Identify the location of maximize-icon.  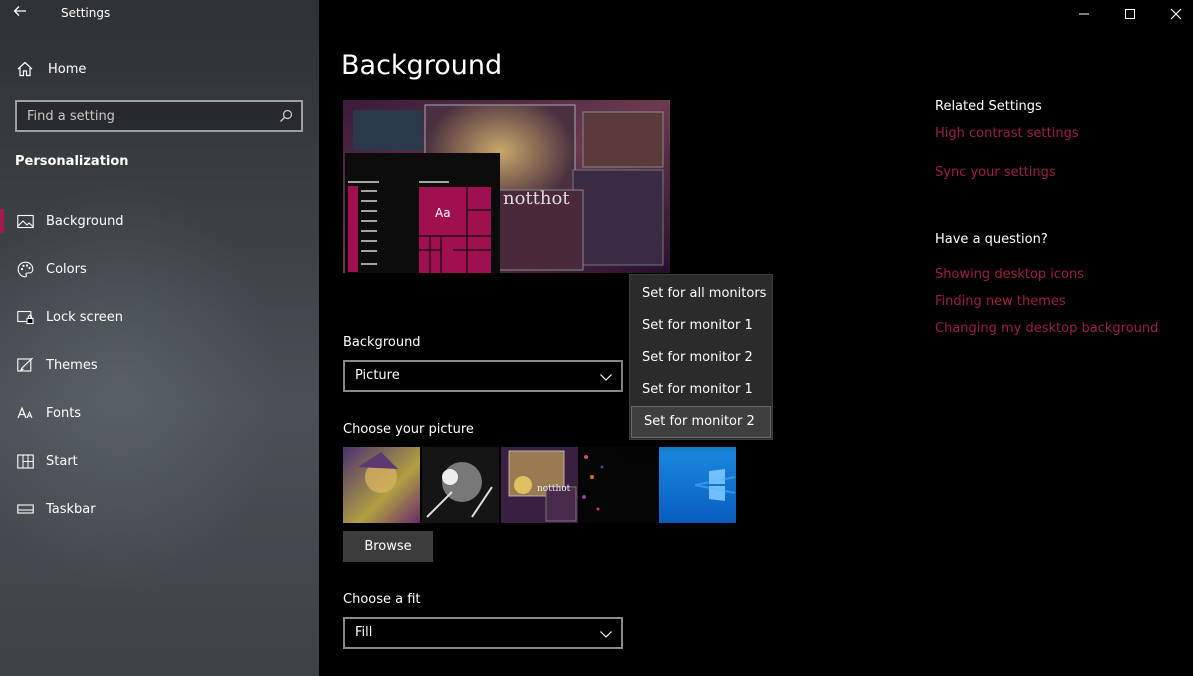
(1130, 14).